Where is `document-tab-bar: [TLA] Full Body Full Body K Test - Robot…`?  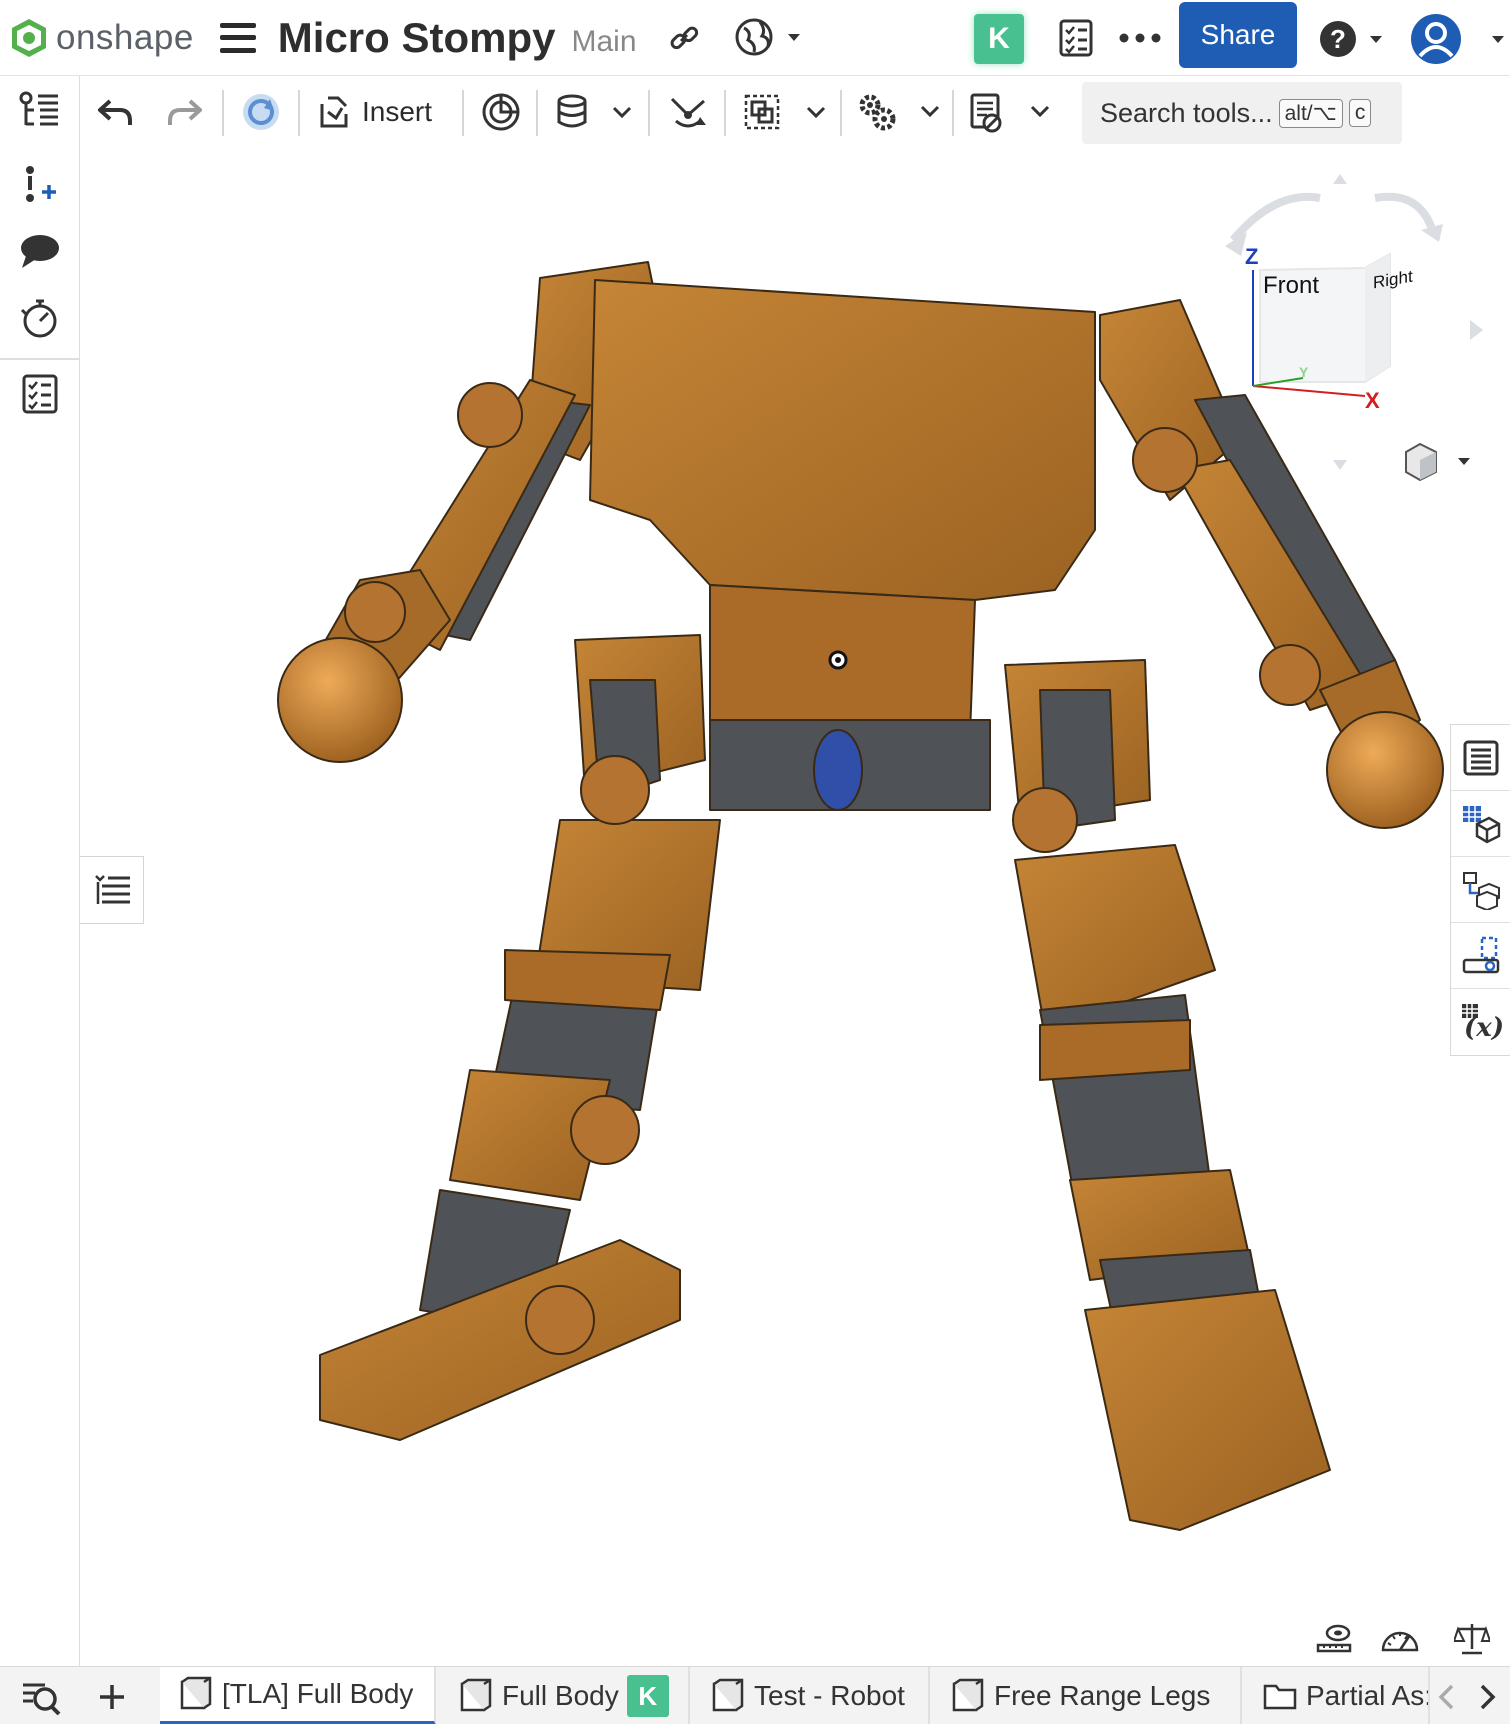 document-tab-bar: [TLA] Full Body Full Body K Test - Robot… is located at coordinates (755, 1695).